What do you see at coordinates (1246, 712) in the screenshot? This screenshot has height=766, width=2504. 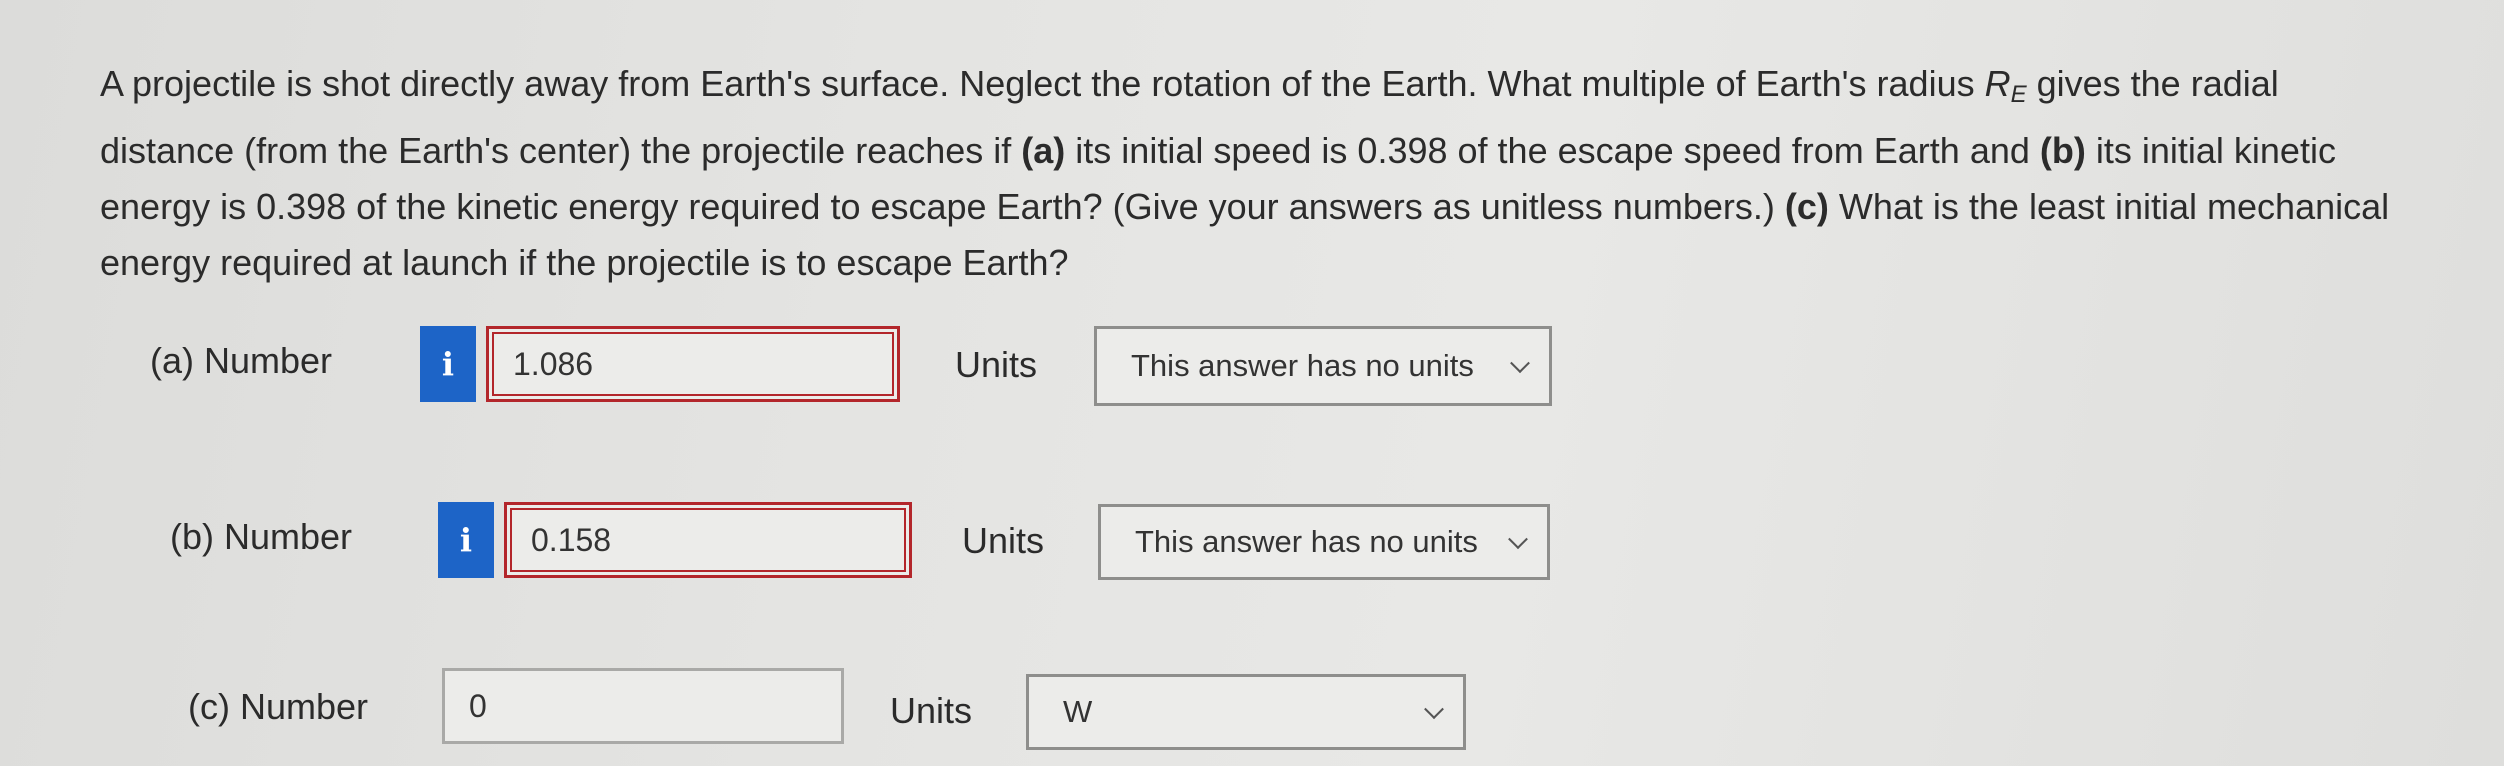 I see `units-dropdown-c: W` at bounding box center [1246, 712].